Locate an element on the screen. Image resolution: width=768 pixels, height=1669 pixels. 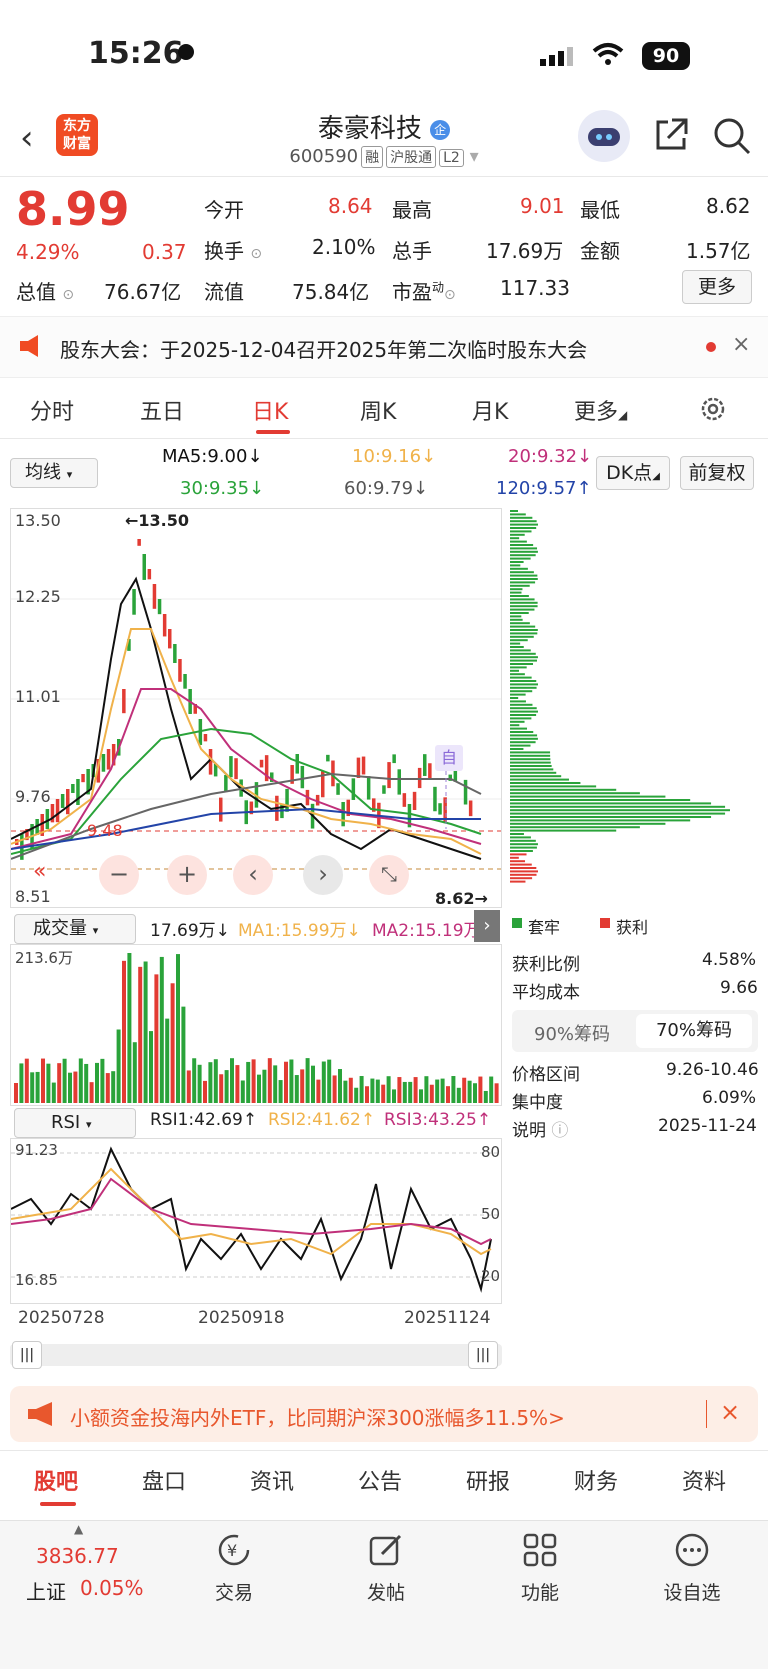
tab-monthly-k: 月K is located at coordinates (490, 410).